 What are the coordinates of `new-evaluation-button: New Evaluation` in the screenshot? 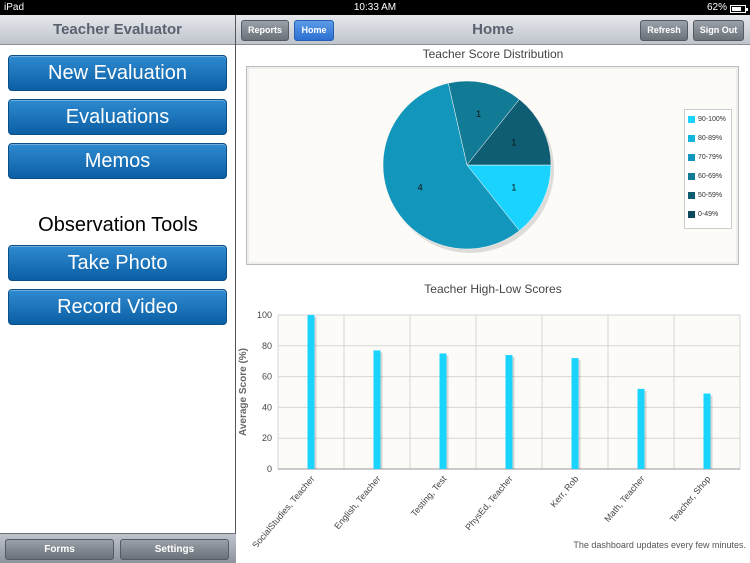 It's located at (117, 73).